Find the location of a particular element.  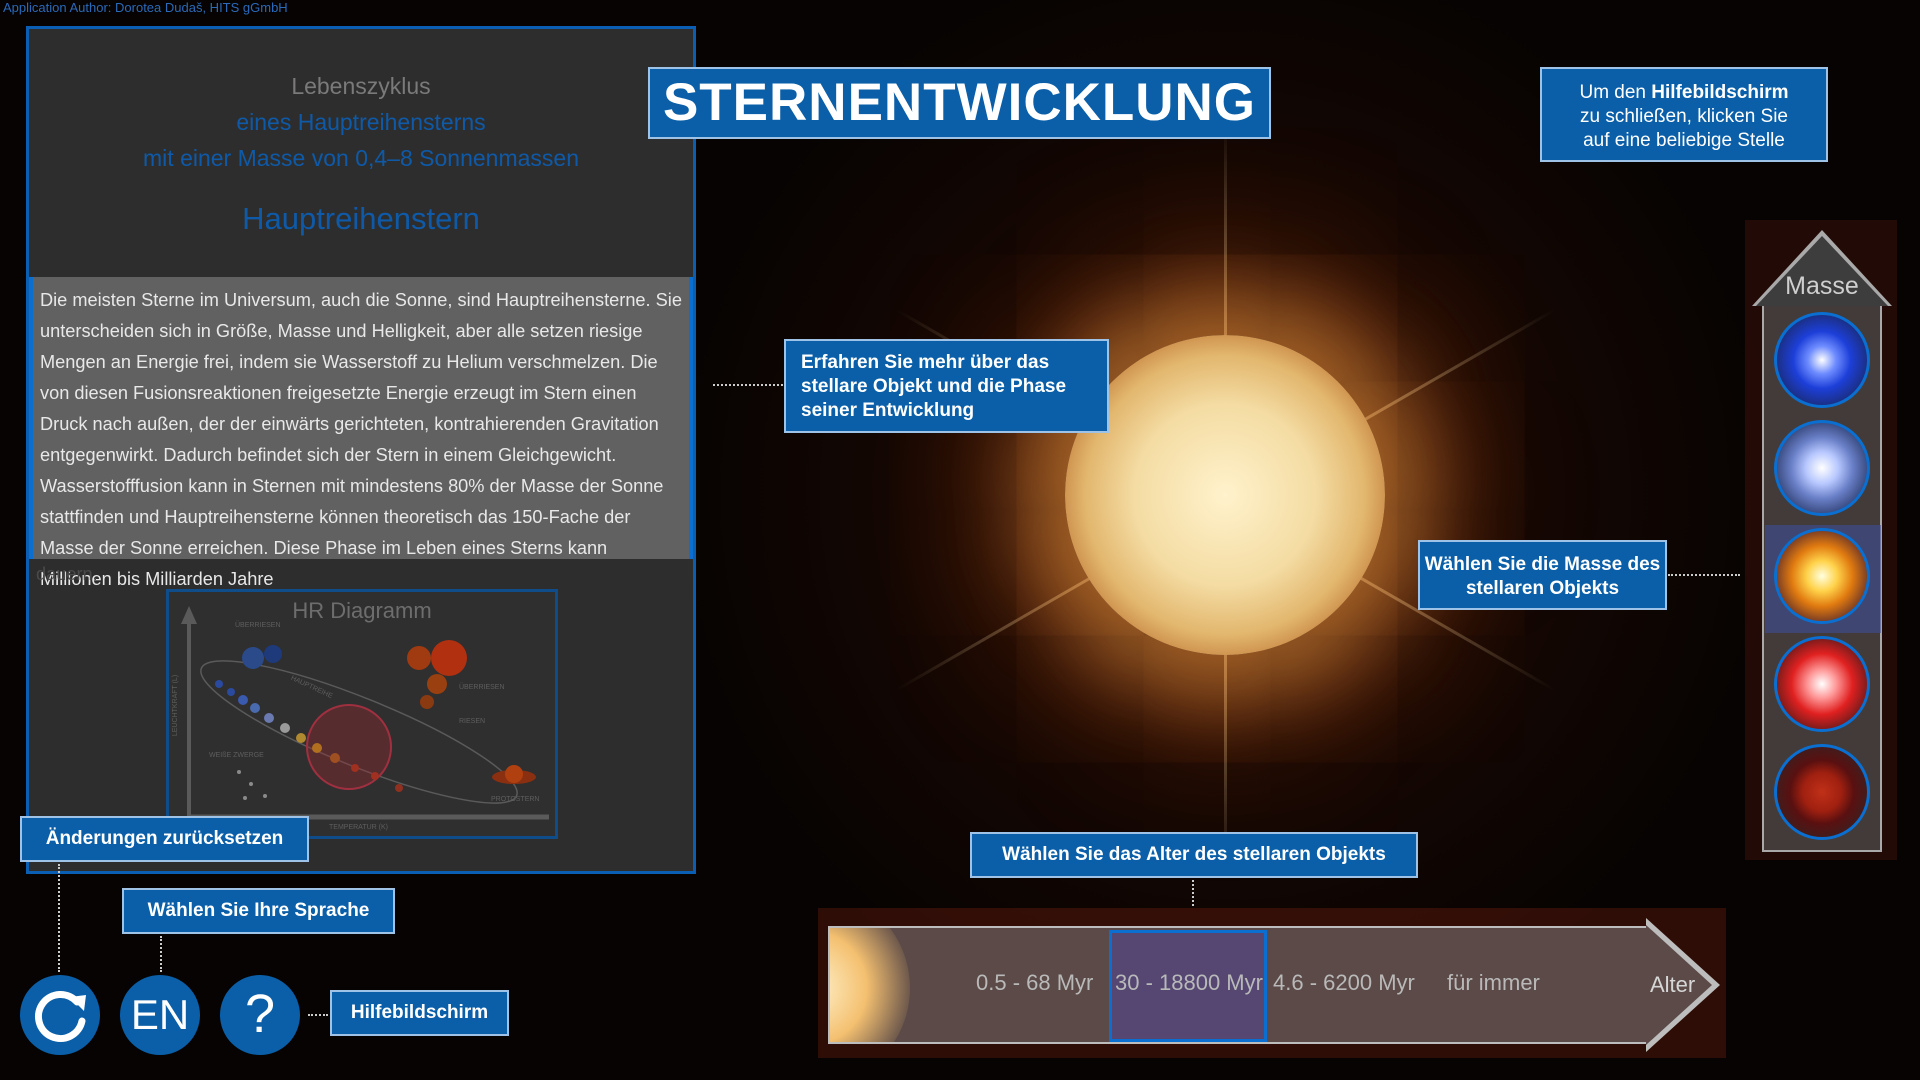

age-option-1: 0.5 - 68 Myr is located at coordinates (1034, 983).